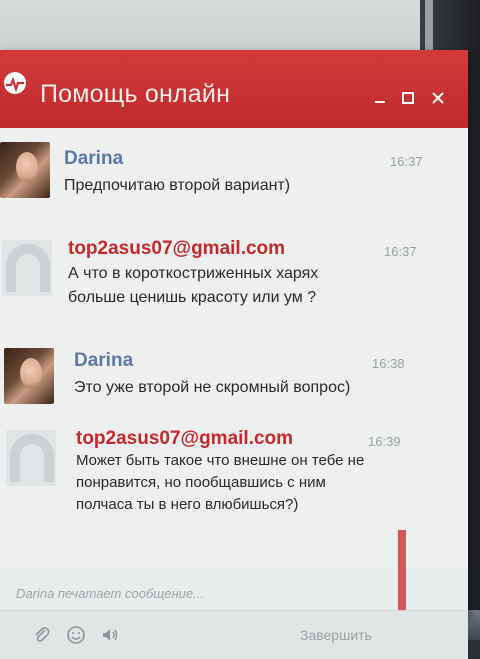 This screenshot has width=480, height=659. I want to click on title-bar: Помощь онлайн, so click(234, 89).